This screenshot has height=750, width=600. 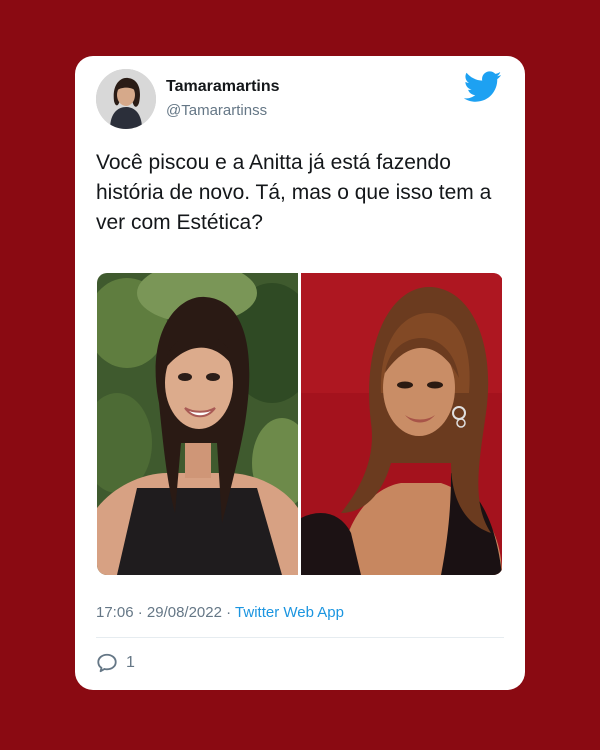 I want to click on reply-button: 1, so click(x=115, y=663).